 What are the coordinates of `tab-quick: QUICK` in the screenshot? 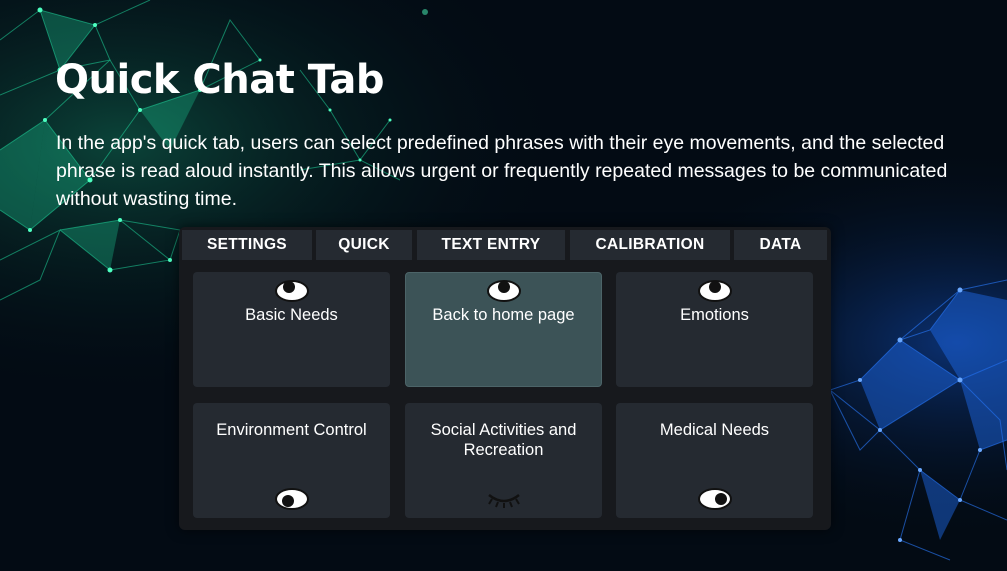 It's located at (364, 245).